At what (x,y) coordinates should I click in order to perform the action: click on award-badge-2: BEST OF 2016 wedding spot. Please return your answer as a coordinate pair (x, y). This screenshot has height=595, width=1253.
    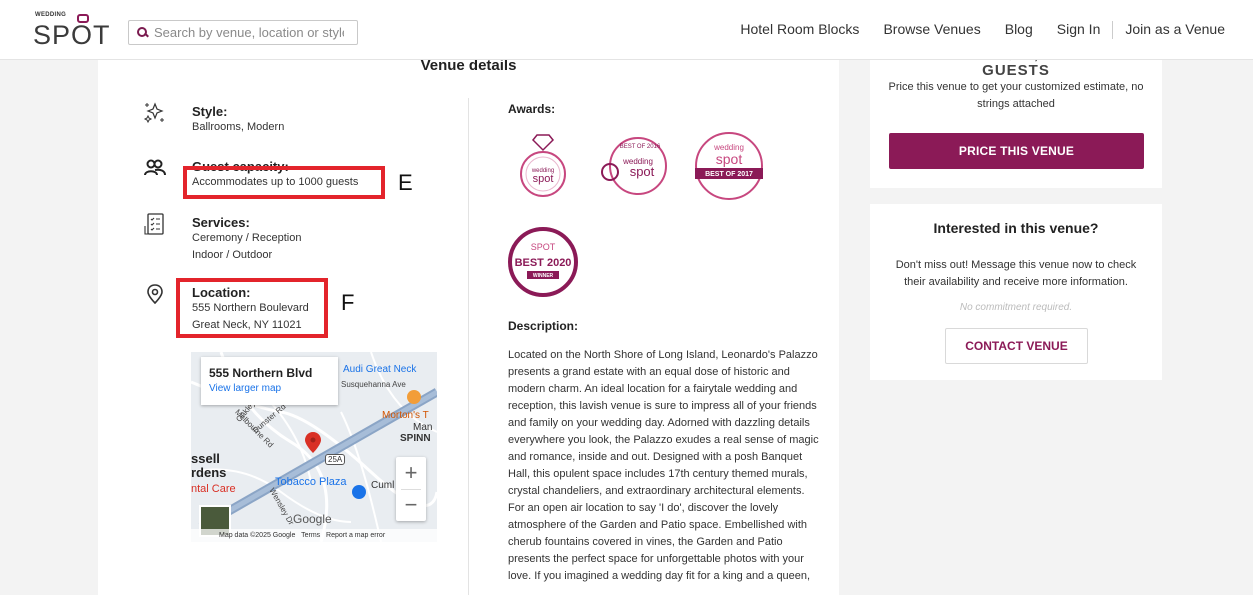
    Looking at the image, I should click on (634, 166).